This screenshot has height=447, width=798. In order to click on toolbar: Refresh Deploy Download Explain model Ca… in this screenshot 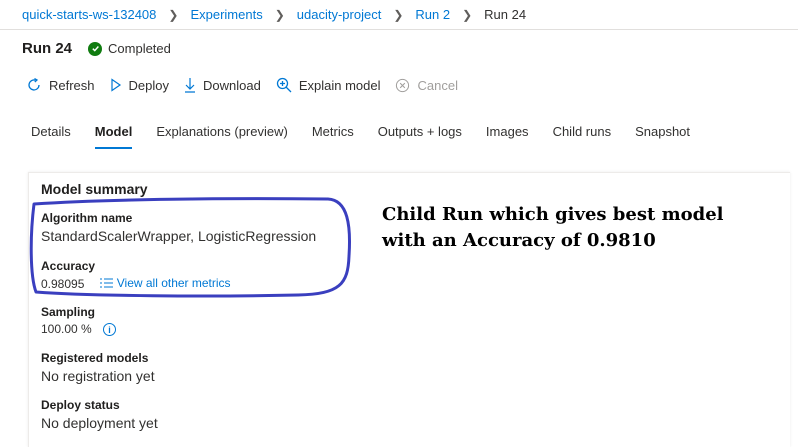, I will do `click(249, 85)`.